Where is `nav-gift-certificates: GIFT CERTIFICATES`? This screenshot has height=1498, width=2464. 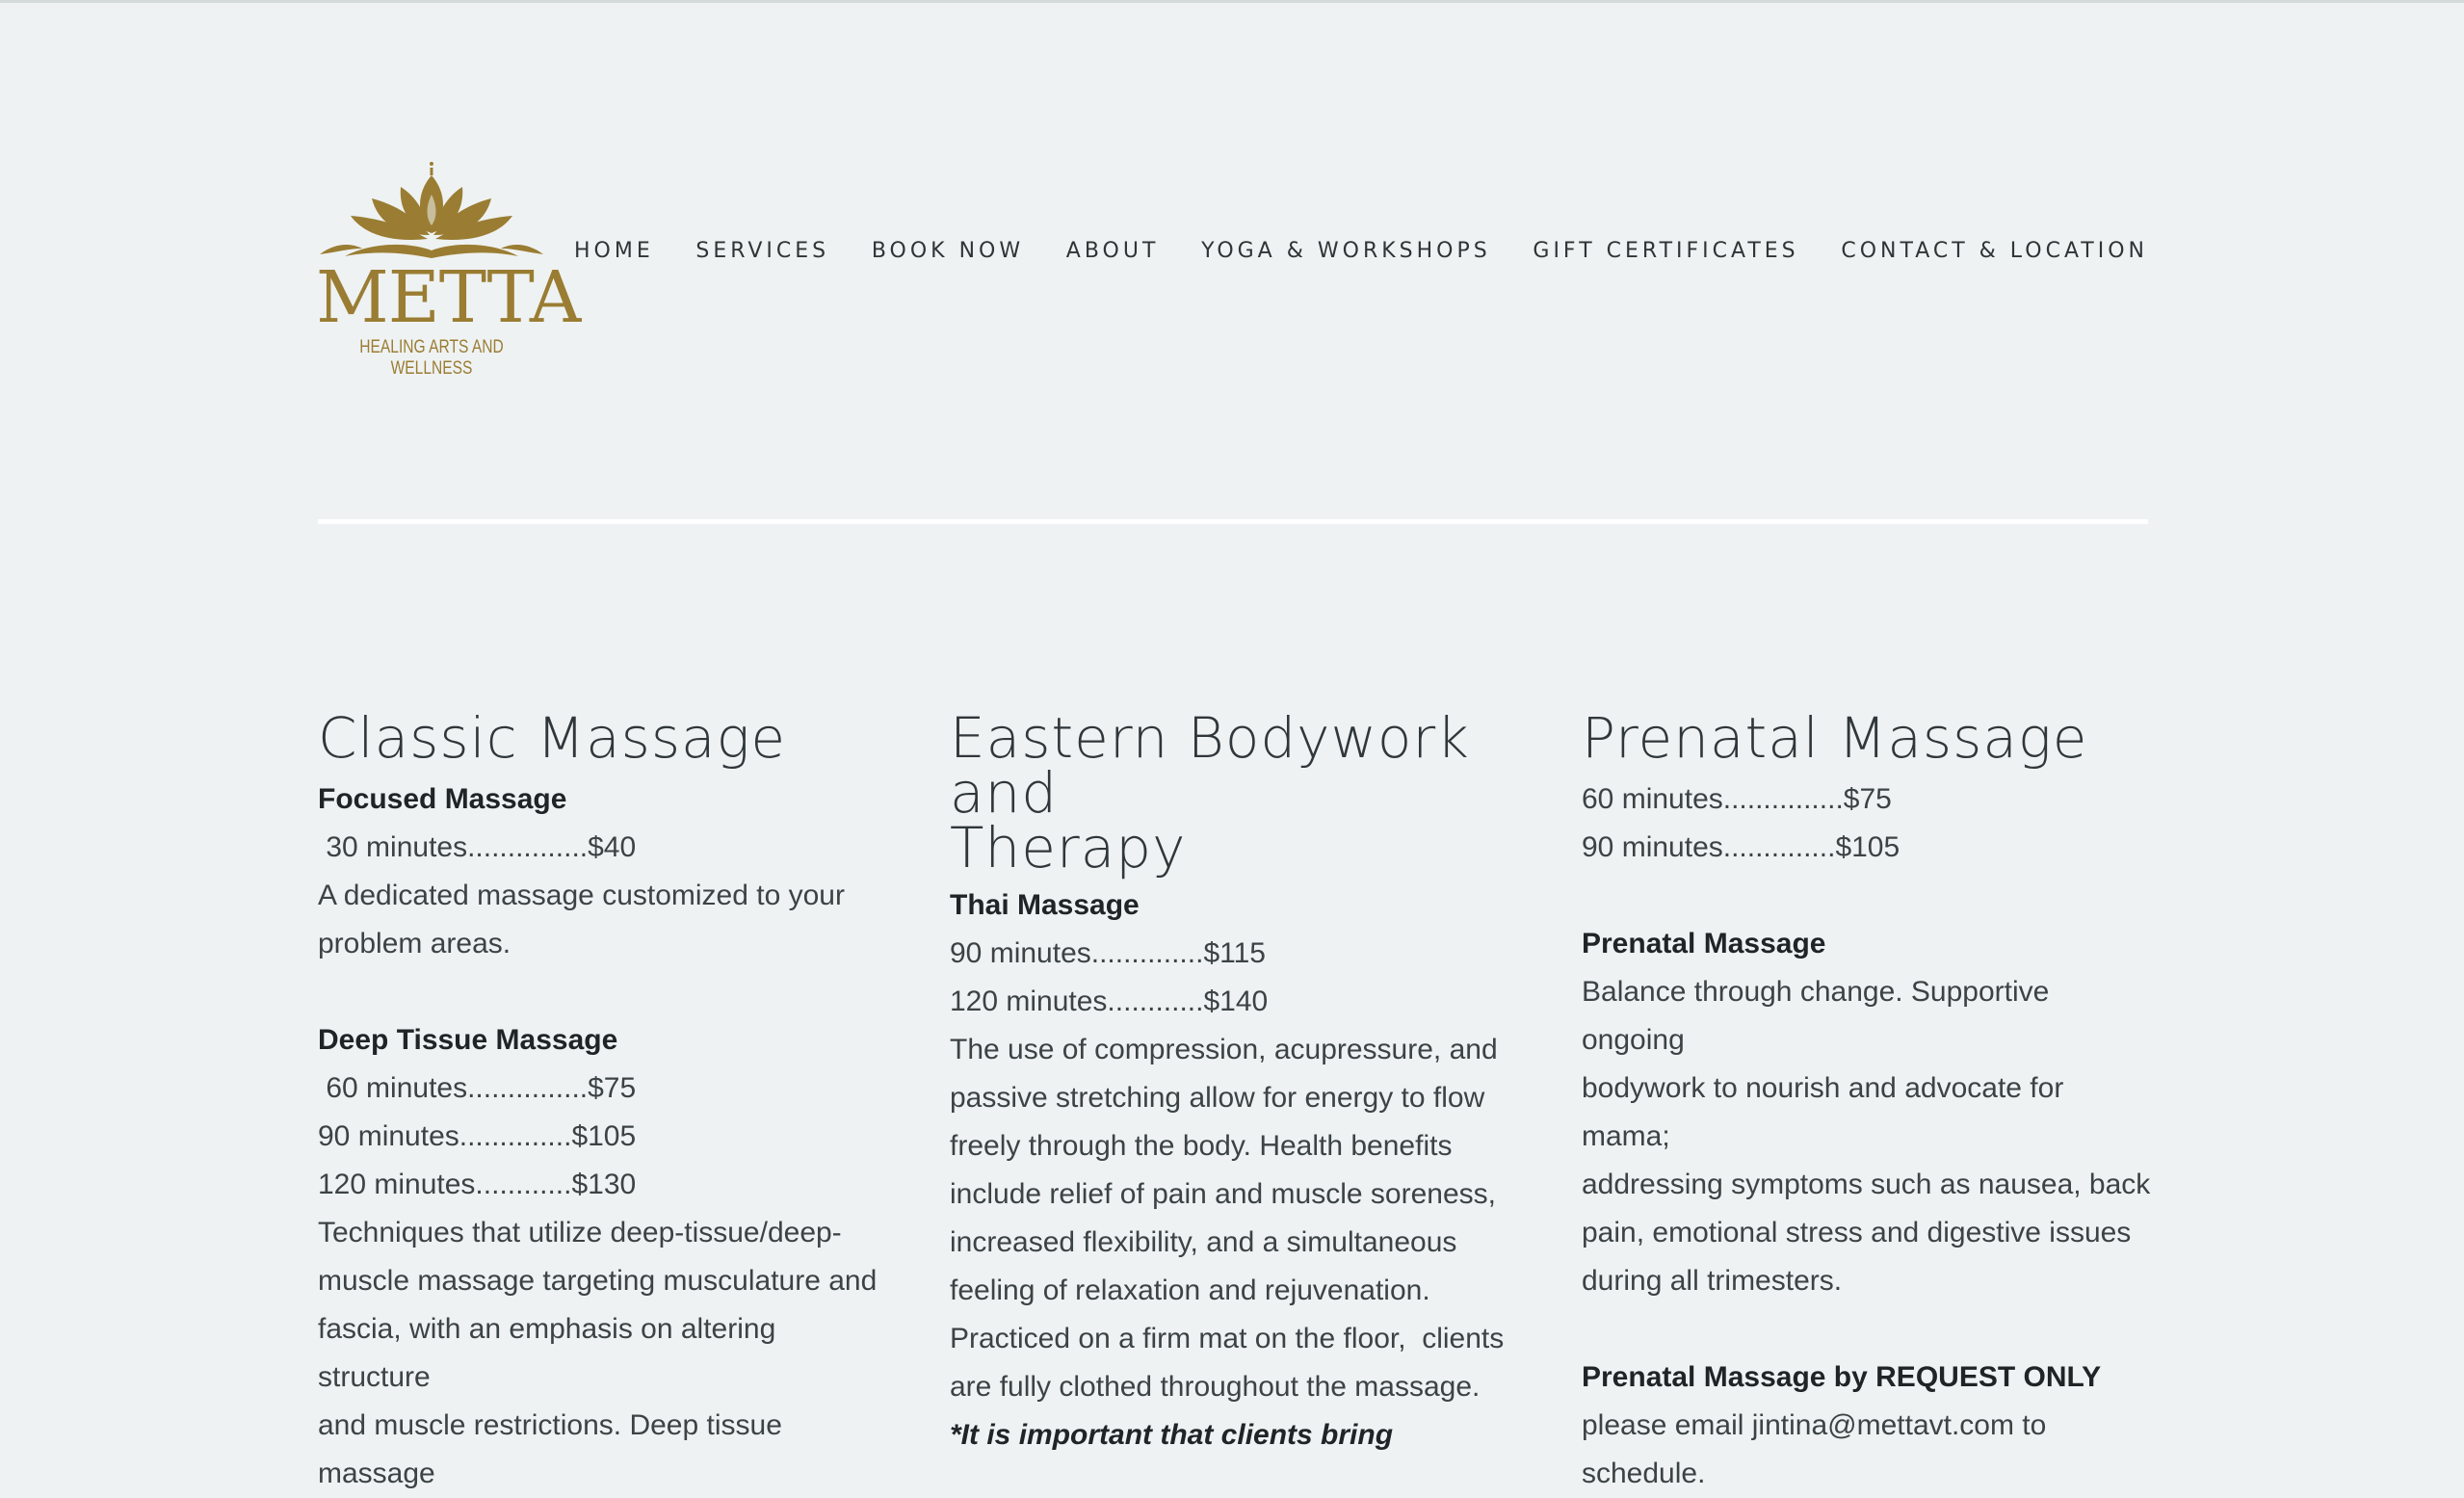
nav-gift-certificates: GIFT CERTIFICATES is located at coordinates (1666, 251).